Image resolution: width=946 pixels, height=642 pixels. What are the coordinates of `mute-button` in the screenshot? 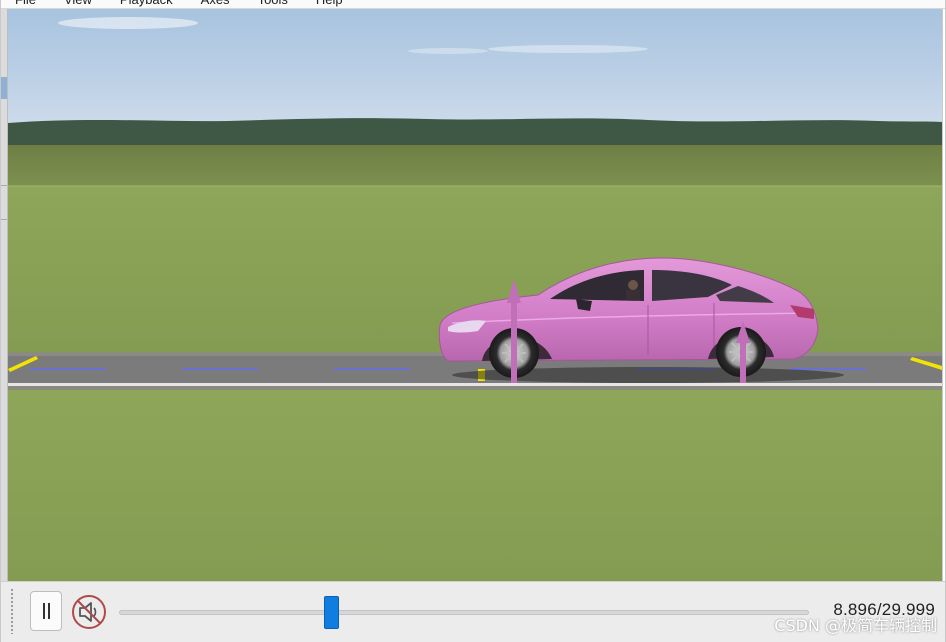 It's located at (89, 612).